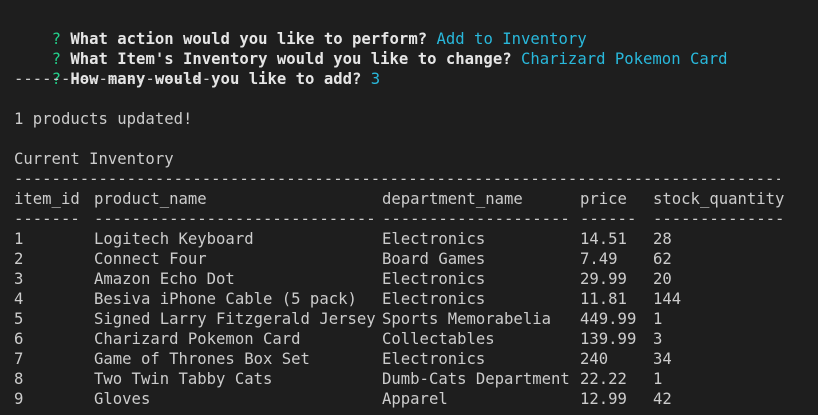 The height and width of the screenshot is (415, 818). What do you see at coordinates (662, 399) in the screenshot?
I see `cell-stock-quantity: 42` at bounding box center [662, 399].